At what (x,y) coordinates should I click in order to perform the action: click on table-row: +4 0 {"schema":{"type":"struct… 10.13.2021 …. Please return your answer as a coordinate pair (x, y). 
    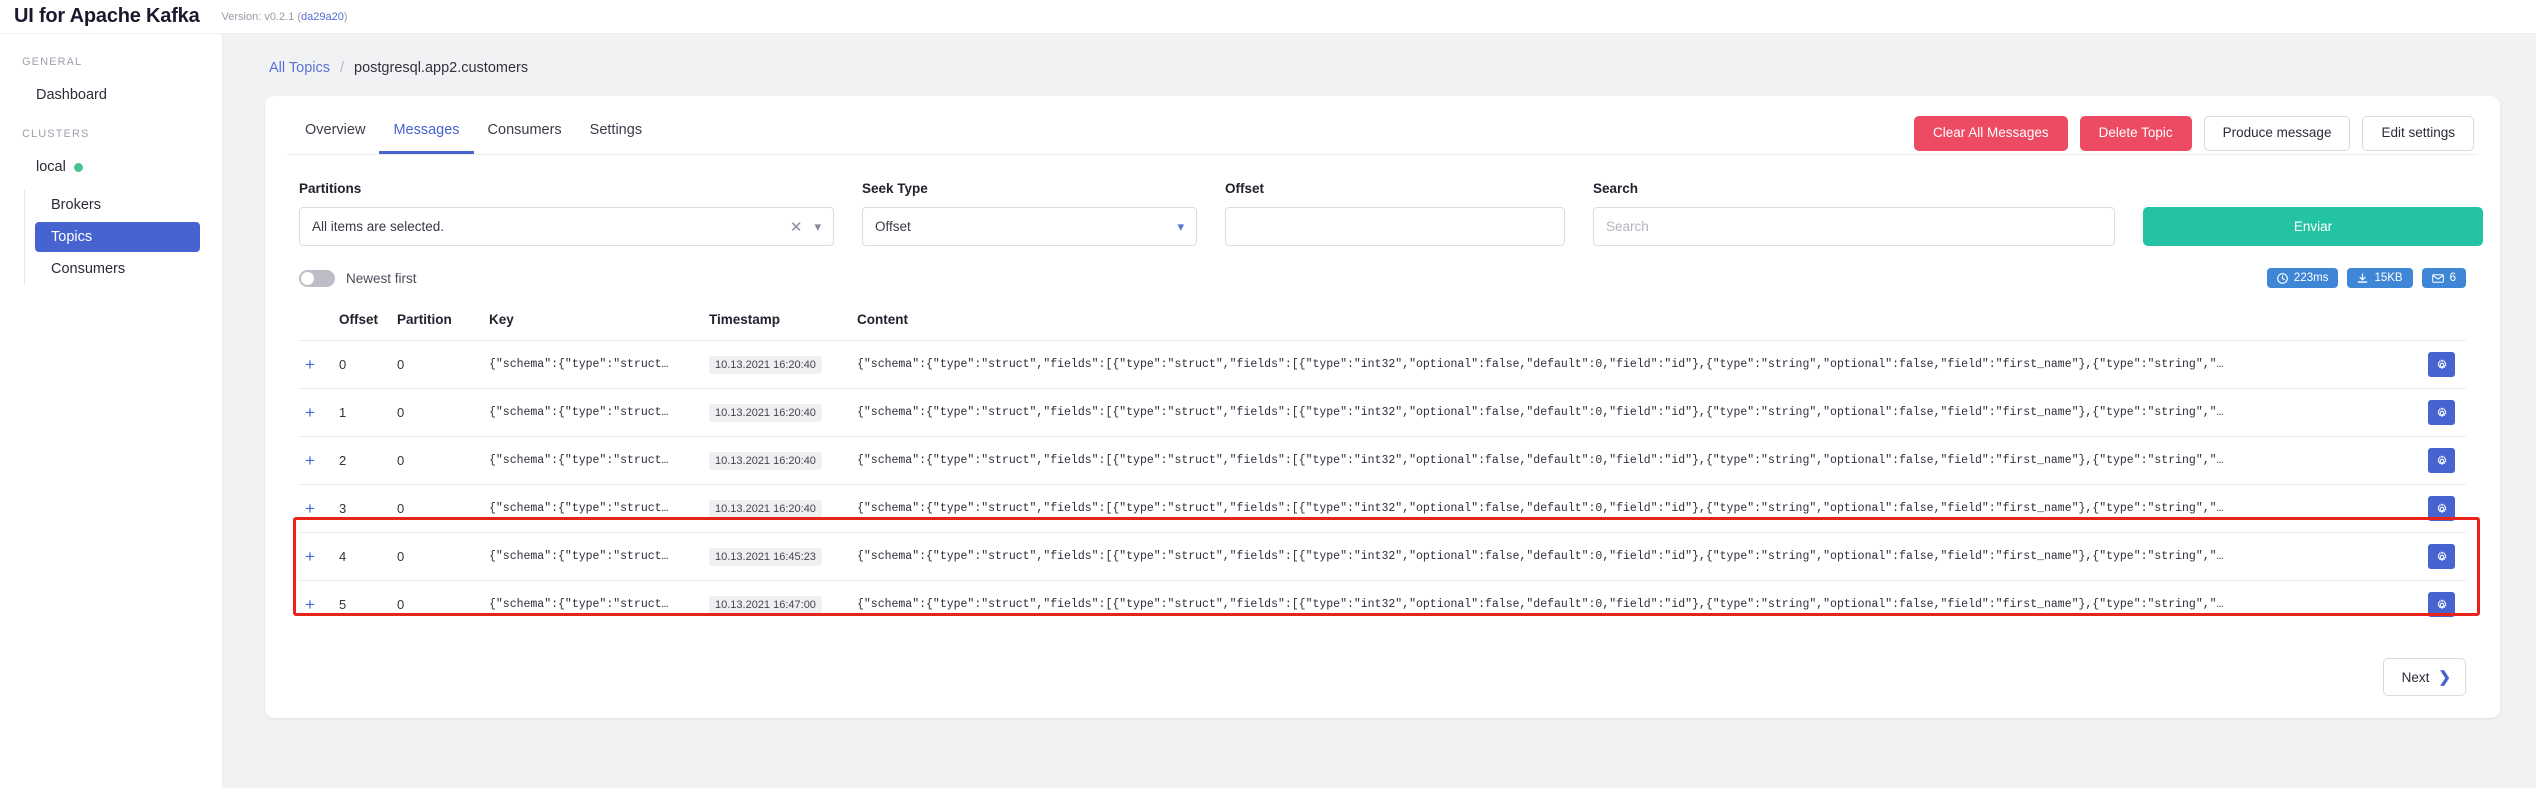
    Looking at the image, I should click on (1382, 556).